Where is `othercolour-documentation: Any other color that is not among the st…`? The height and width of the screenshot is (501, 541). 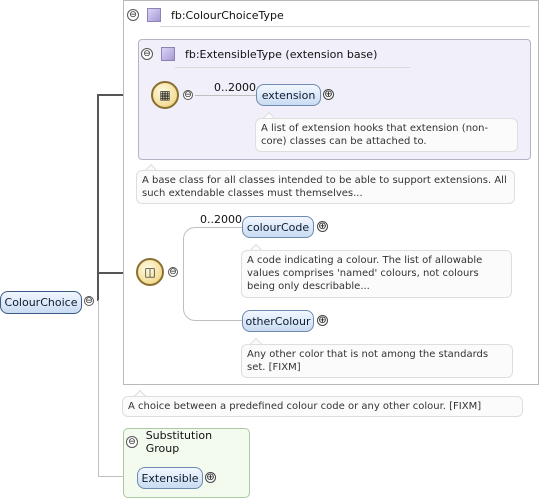 othercolour-documentation: Any other color that is not among the st… is located at coordinates (377, 361).